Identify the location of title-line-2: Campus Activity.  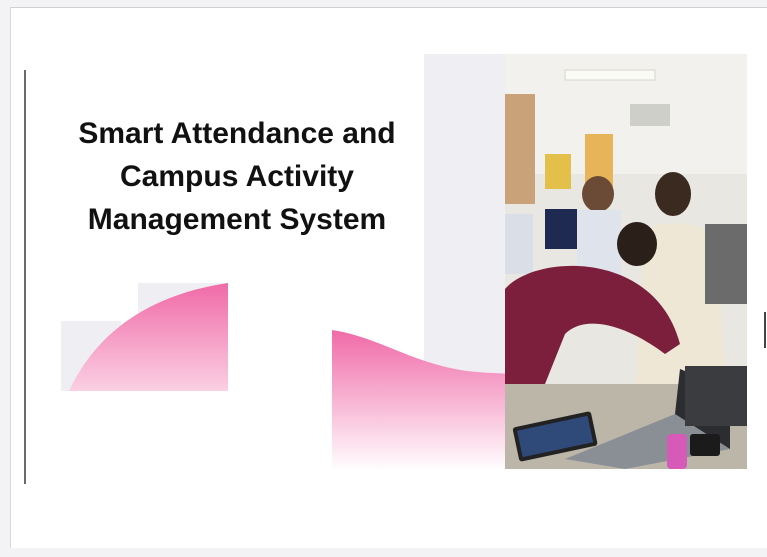
(237, 176).